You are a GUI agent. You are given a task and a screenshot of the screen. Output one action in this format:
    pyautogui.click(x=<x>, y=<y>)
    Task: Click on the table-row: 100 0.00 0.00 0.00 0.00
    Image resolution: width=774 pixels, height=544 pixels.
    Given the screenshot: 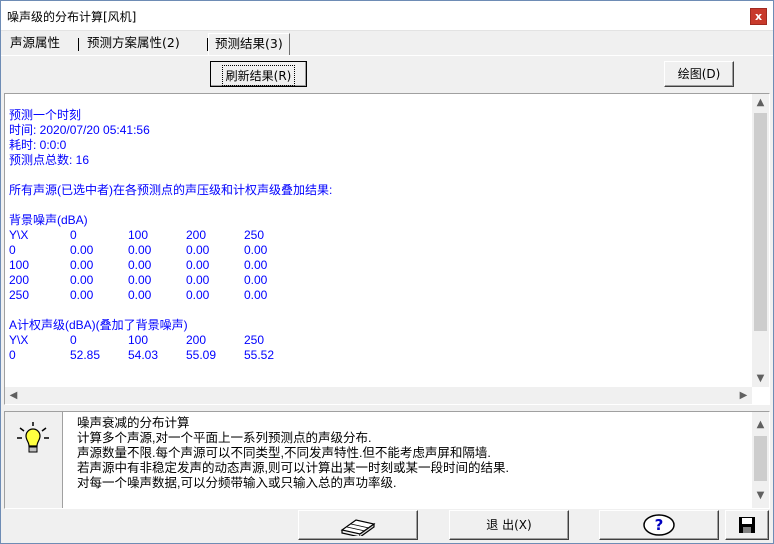 What is the action you would take?
    pyautogui.click(x=373, y=265)
    